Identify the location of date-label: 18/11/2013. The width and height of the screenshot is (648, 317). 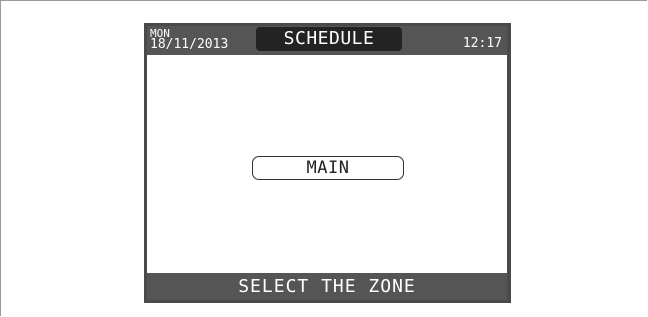
(189, 44).